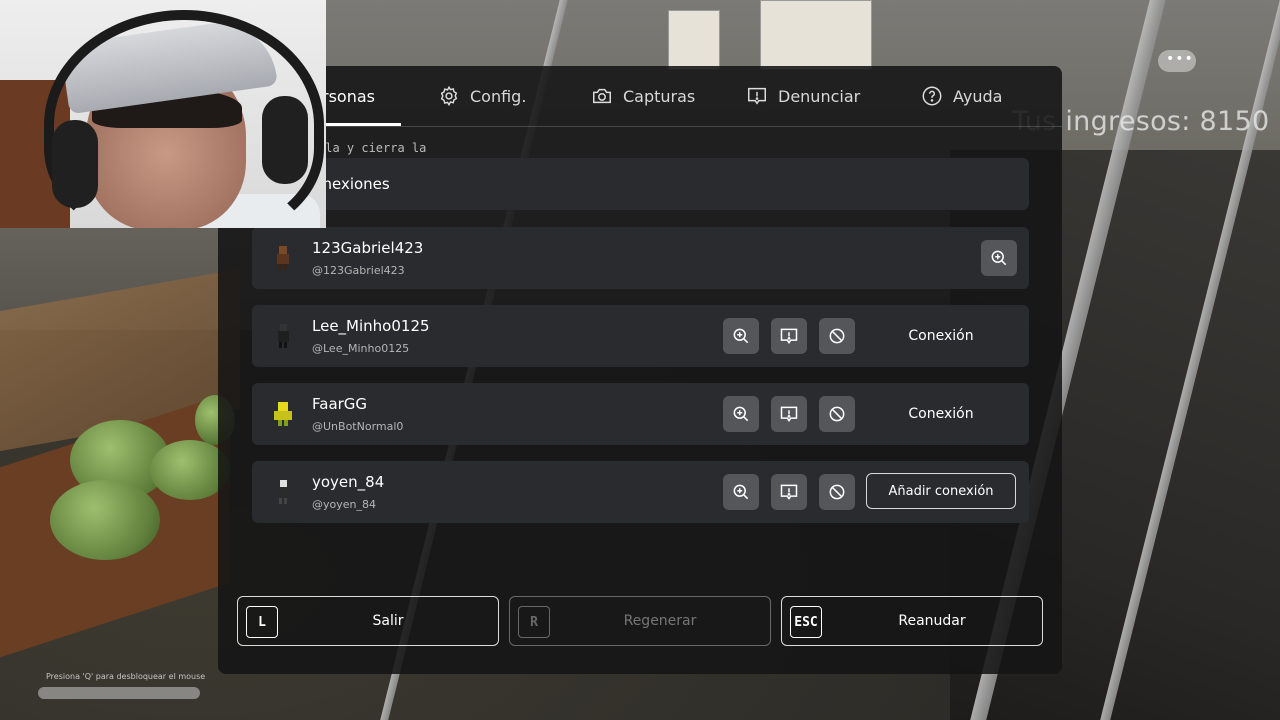  What do you see at coordinates (659, 96) in the screenshot?
I see `tab-captures-label: Capturas` at bounding box center [659, 96].